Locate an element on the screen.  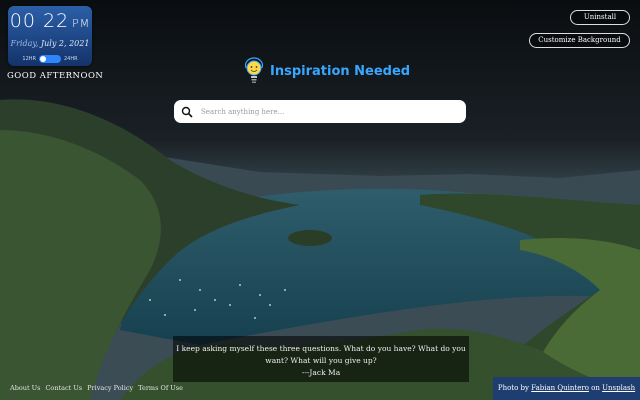
toggle-knob is located at coordinates (43, 59).